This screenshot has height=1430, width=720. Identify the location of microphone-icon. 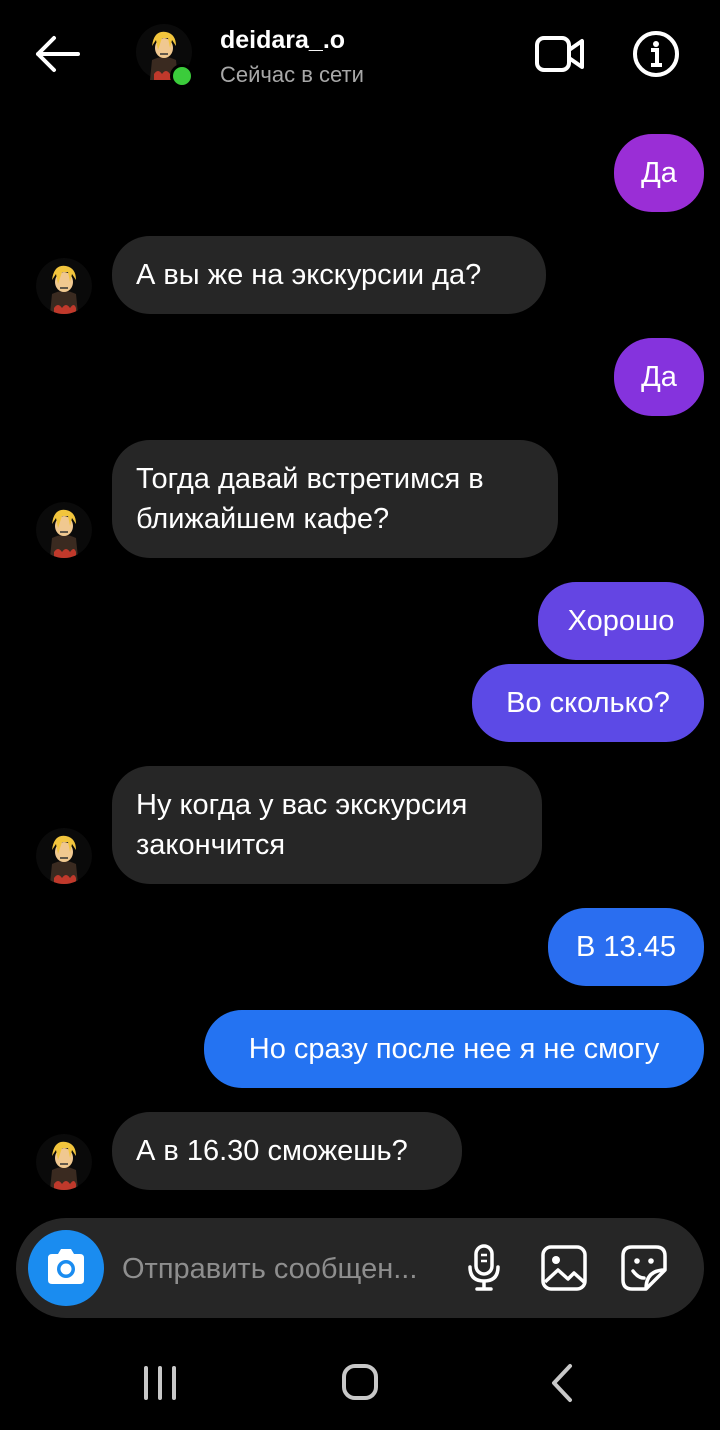
(484, 1267).